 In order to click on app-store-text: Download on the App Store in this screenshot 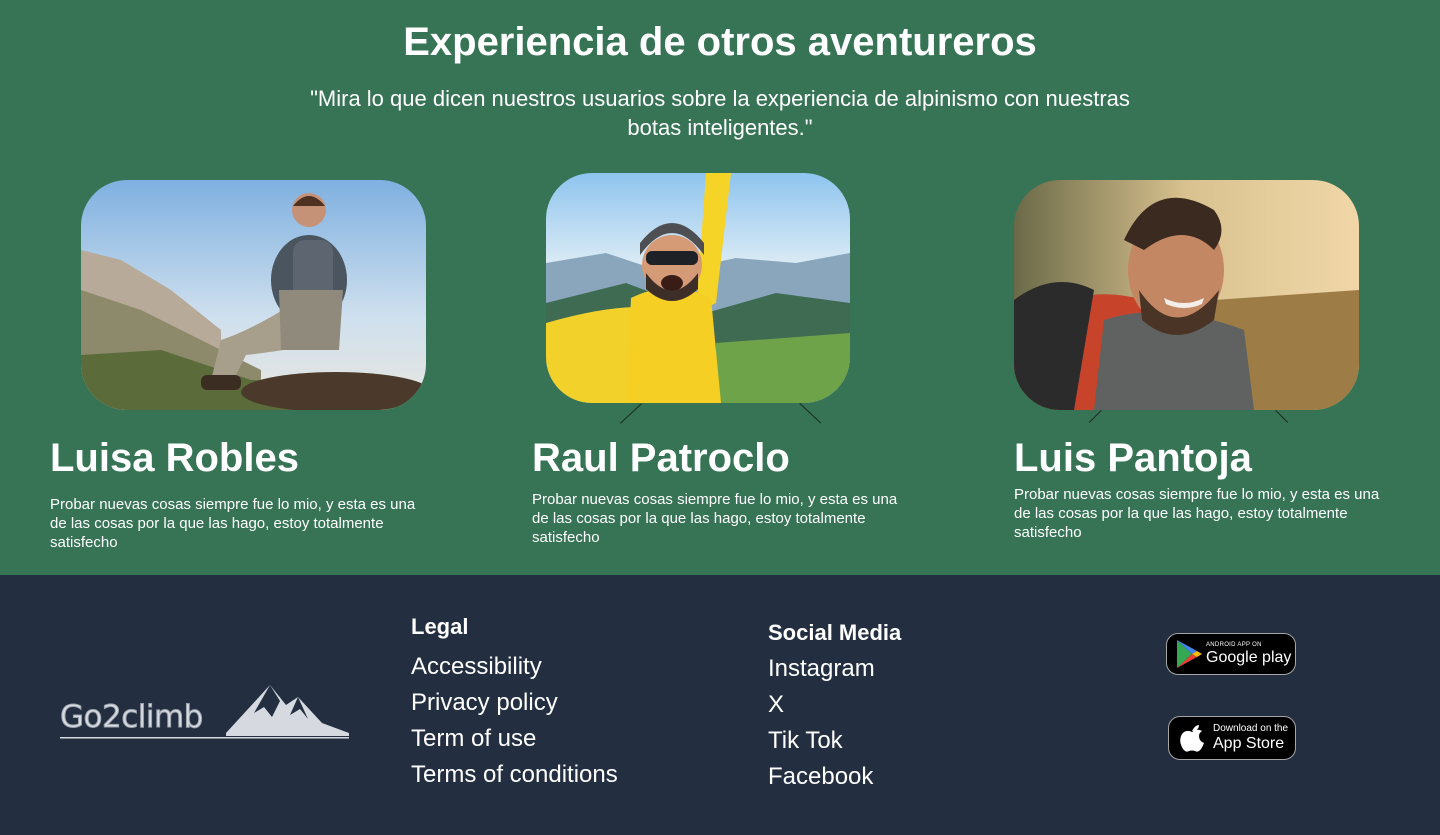, I will do `click(1250, 738)`.